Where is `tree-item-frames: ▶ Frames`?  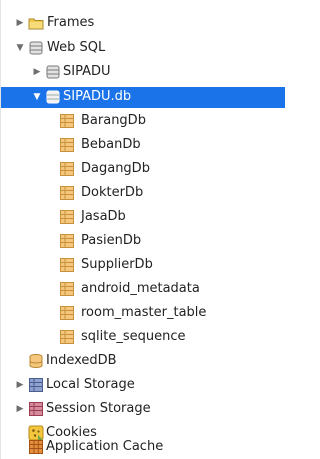
tree-item-frames: ▶ Frames is located at coordinates (143, 23).